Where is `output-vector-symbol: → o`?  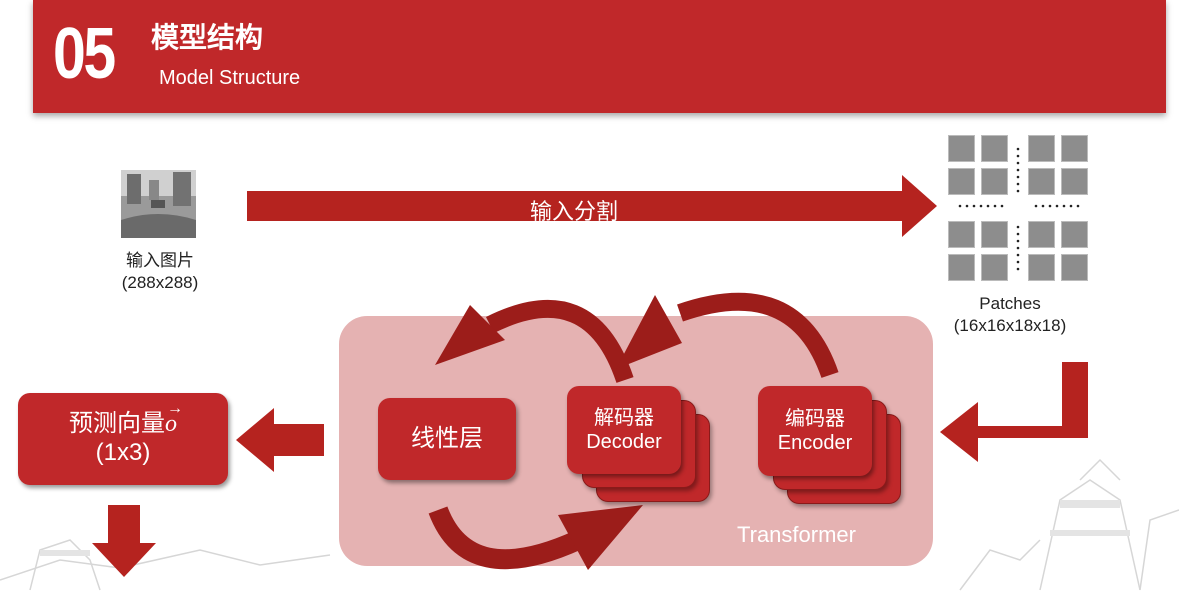
output-vector-symbol: → o is located at coordinates (174, 418).